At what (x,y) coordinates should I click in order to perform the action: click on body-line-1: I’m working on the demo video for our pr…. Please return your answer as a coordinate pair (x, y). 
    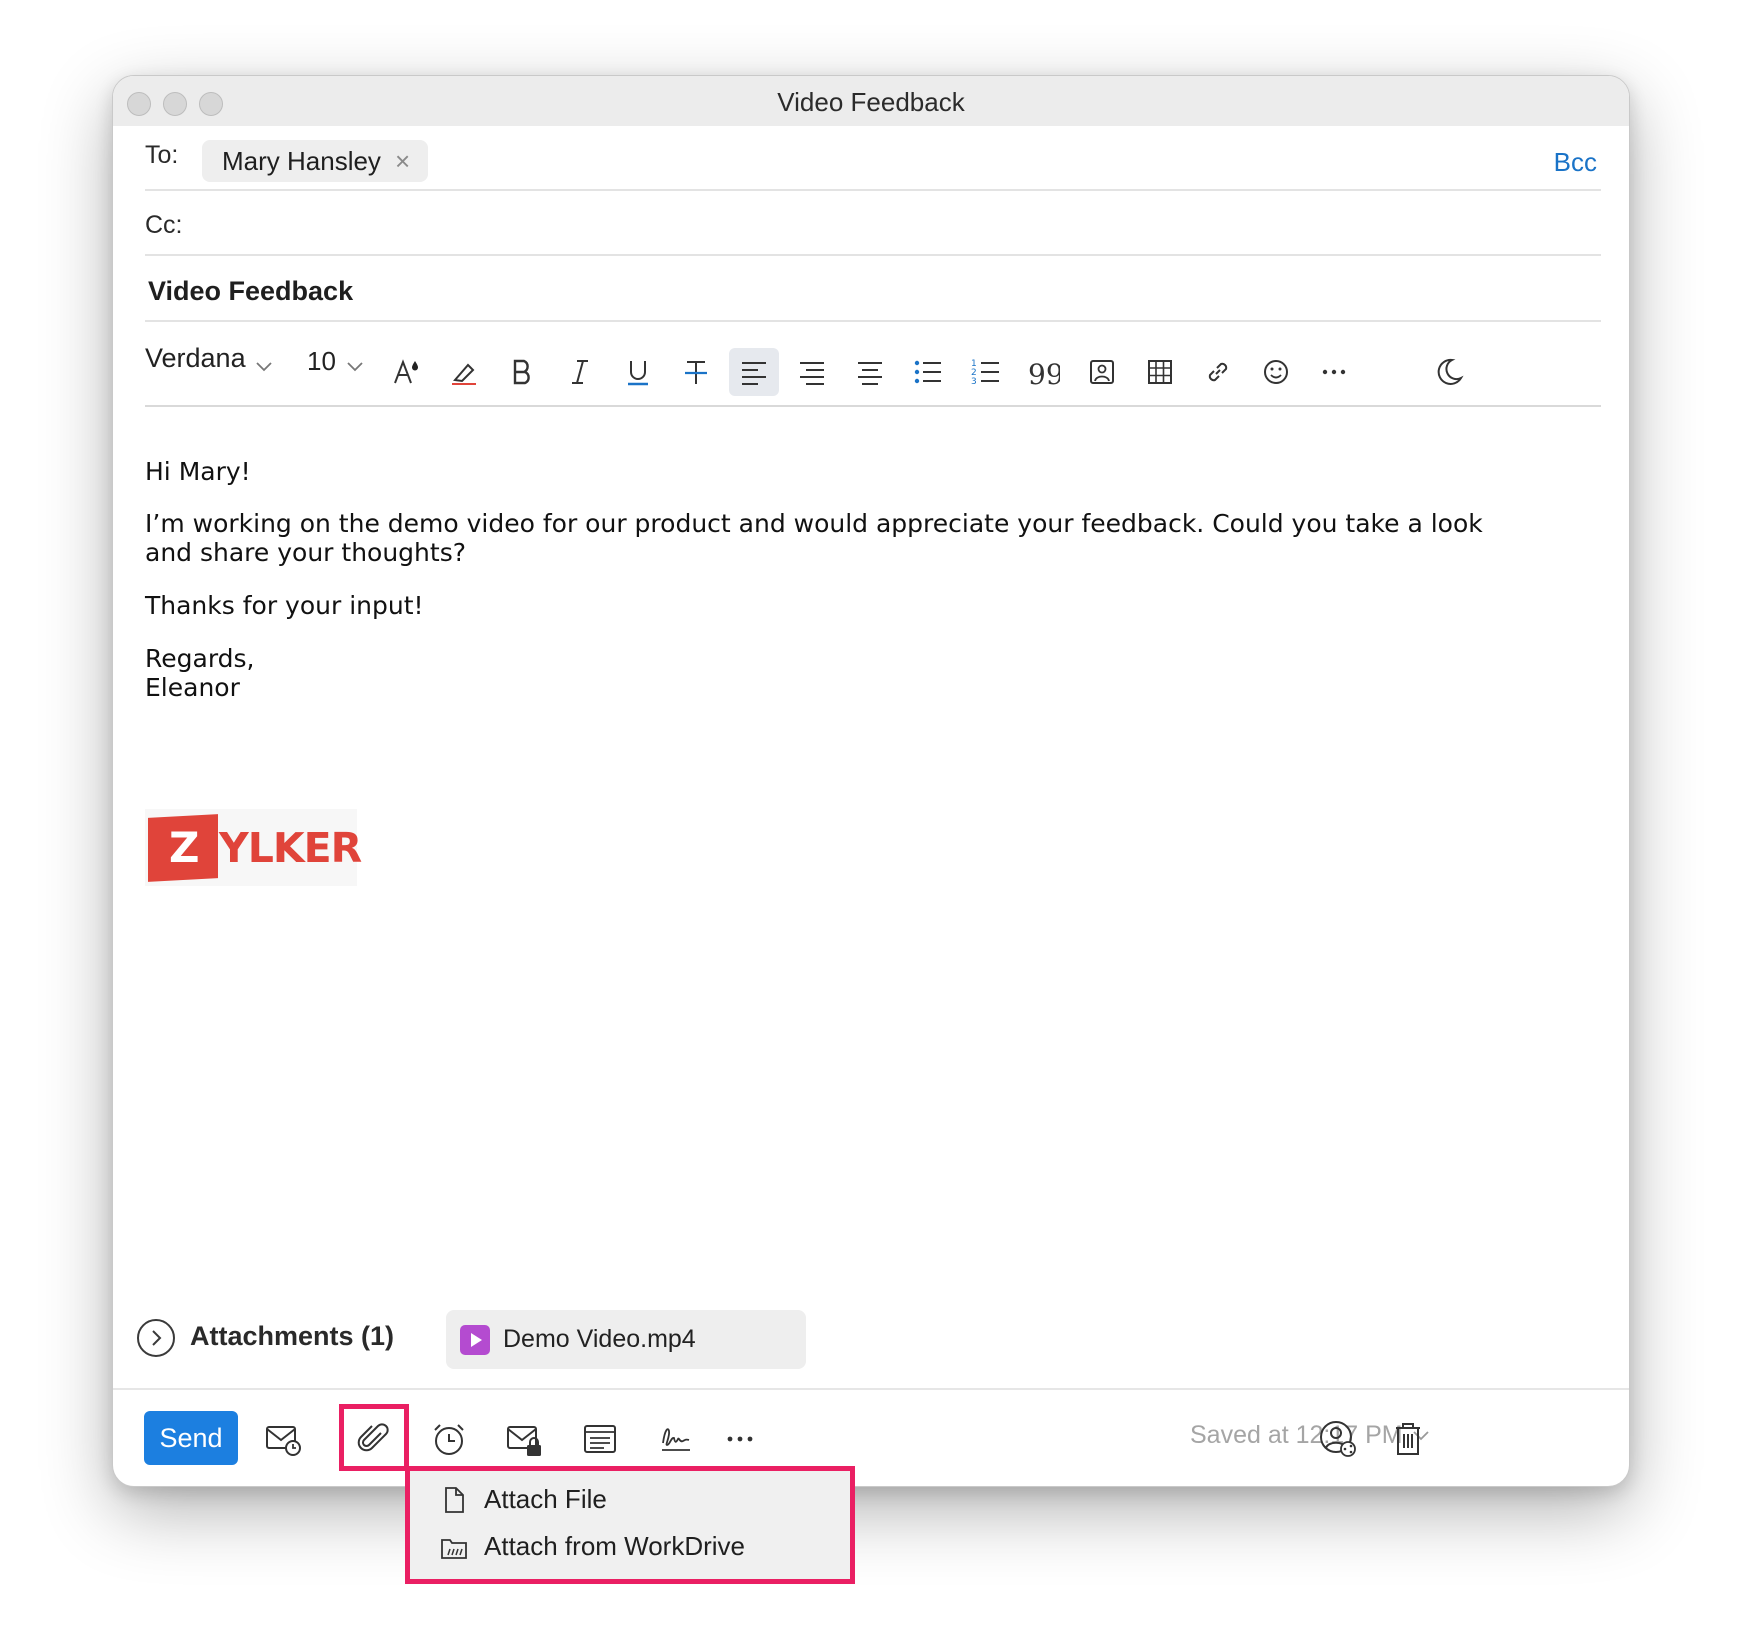
    Looking at the image, I should click on (814, 523).